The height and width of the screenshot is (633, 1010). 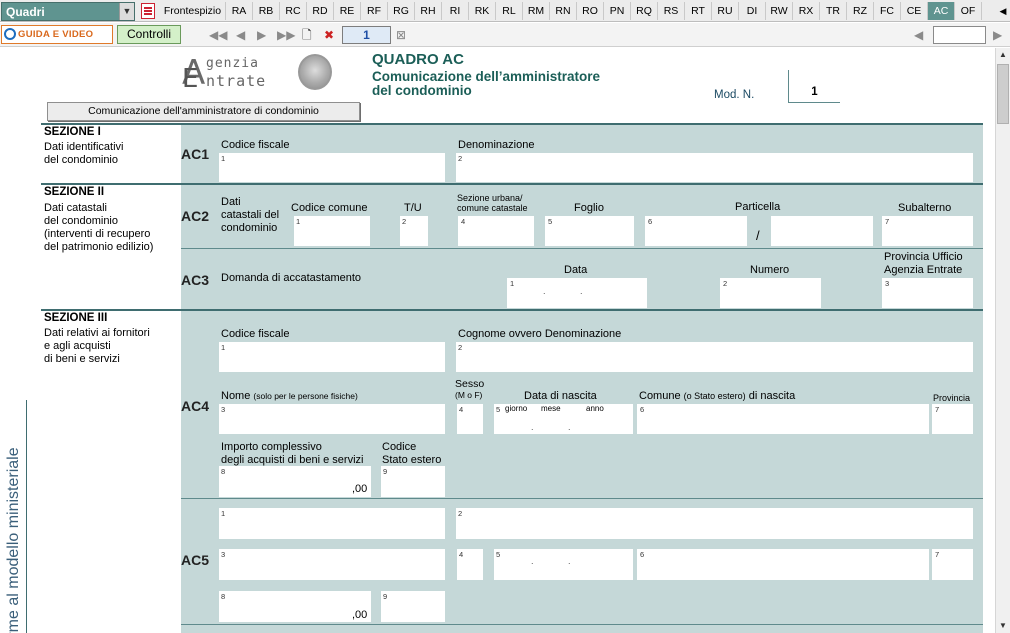 What do you see at coordinates (366, 35) in the screenshot?
I see `page-number-field: 1` at bounding box center [366, 35].